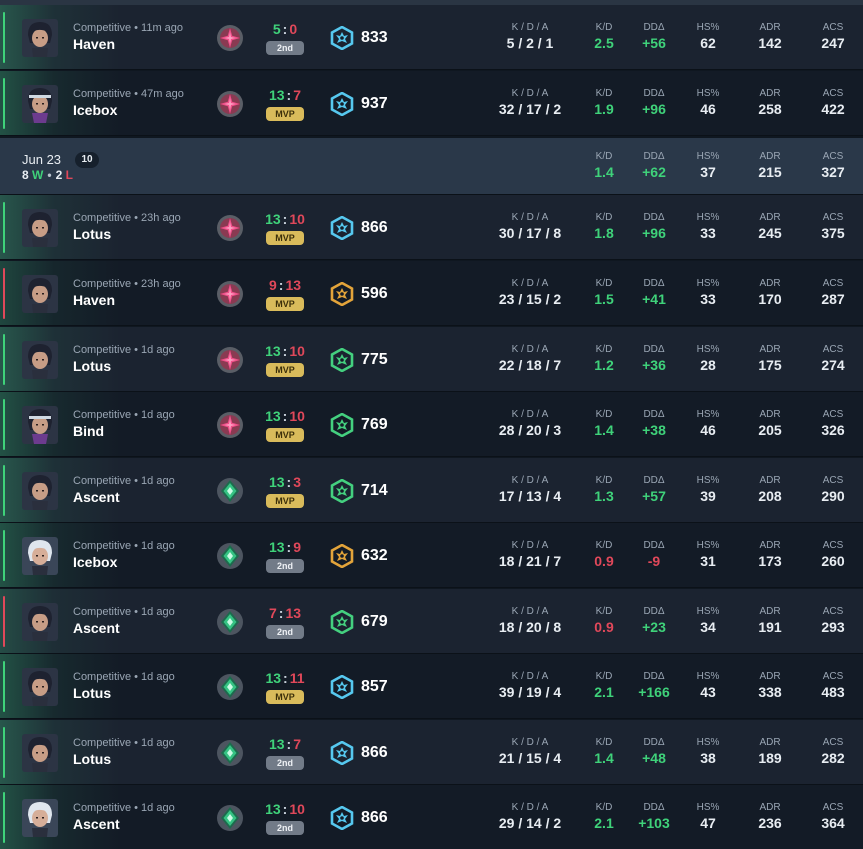 The image size is (863, 849). What do you see at coordinates (654, 423) in the screenshot?
I see `stat-dd: DDΔ +38` at bounding box center [654, 423].